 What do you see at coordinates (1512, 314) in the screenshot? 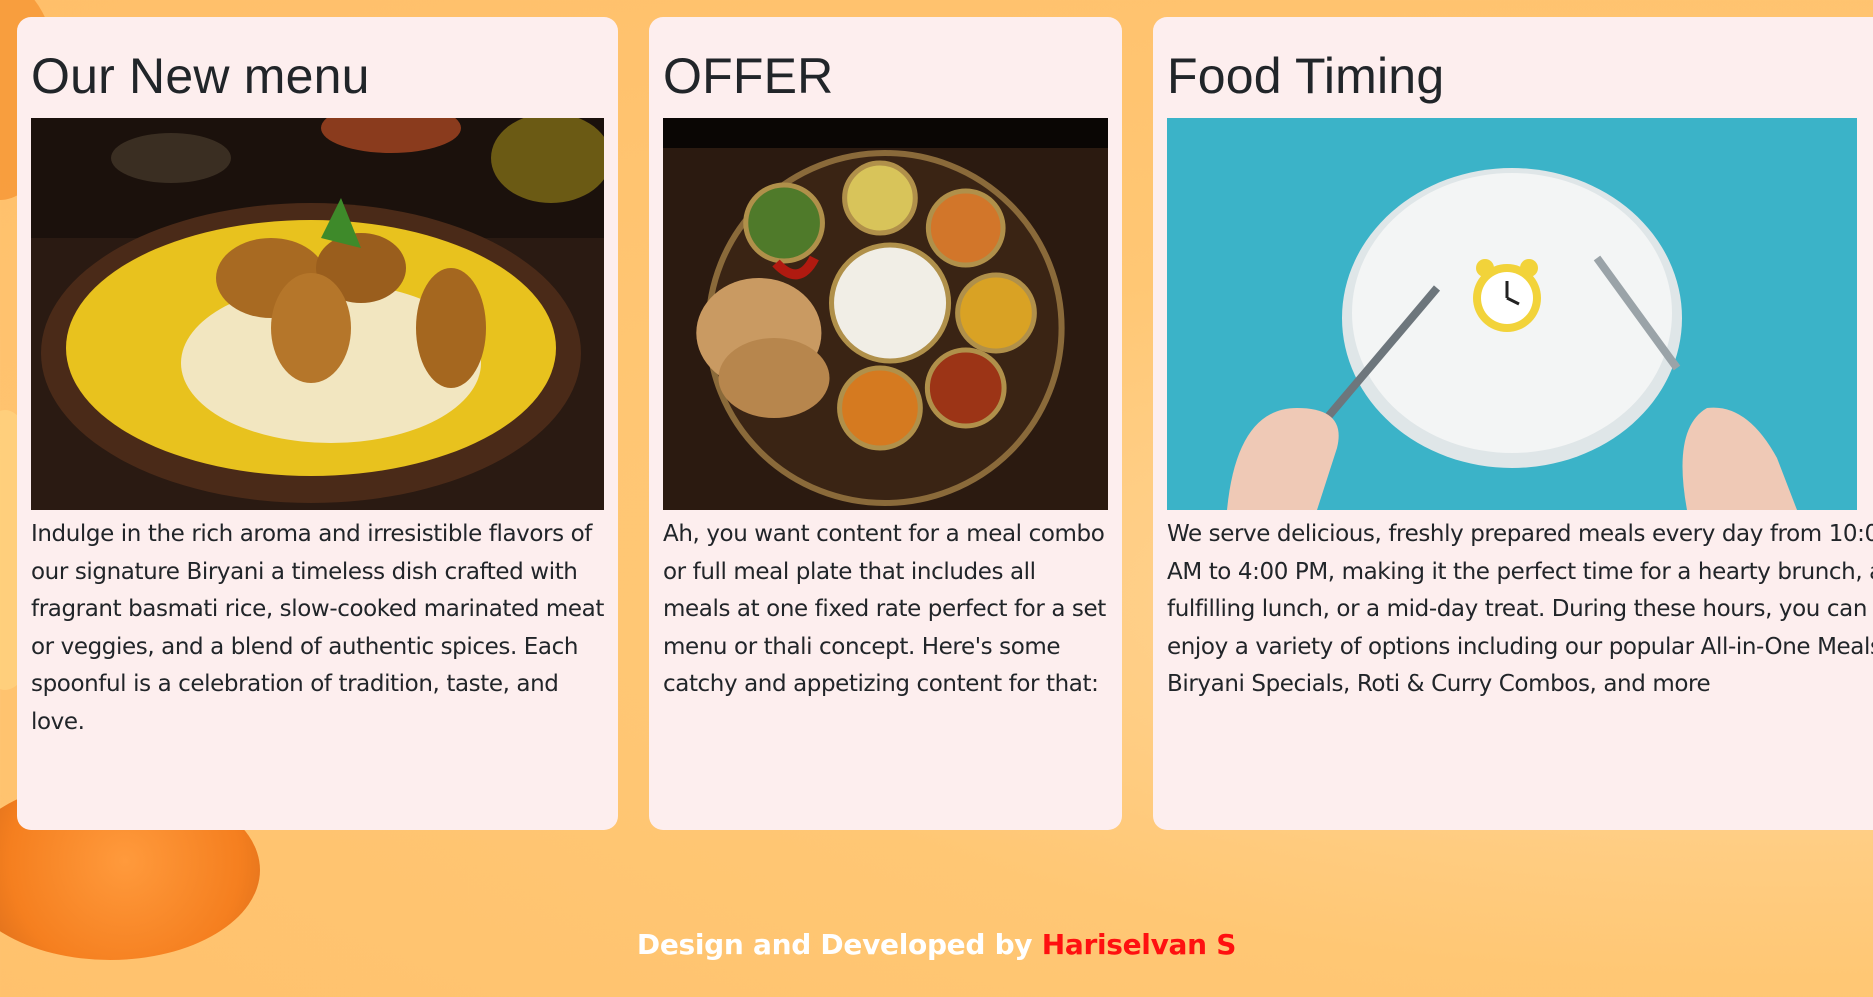
I see `plate-clock-image` at bounding box center [1512, 314].